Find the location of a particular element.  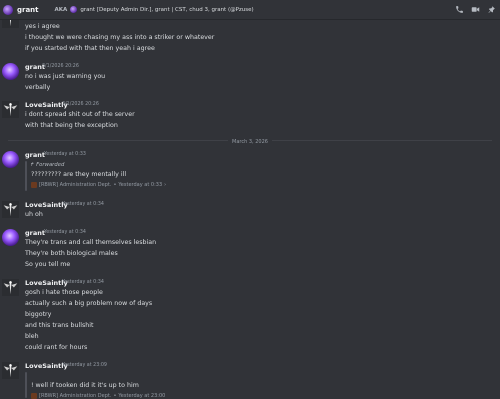

video-call-icon is located at coordinates (475, 9).